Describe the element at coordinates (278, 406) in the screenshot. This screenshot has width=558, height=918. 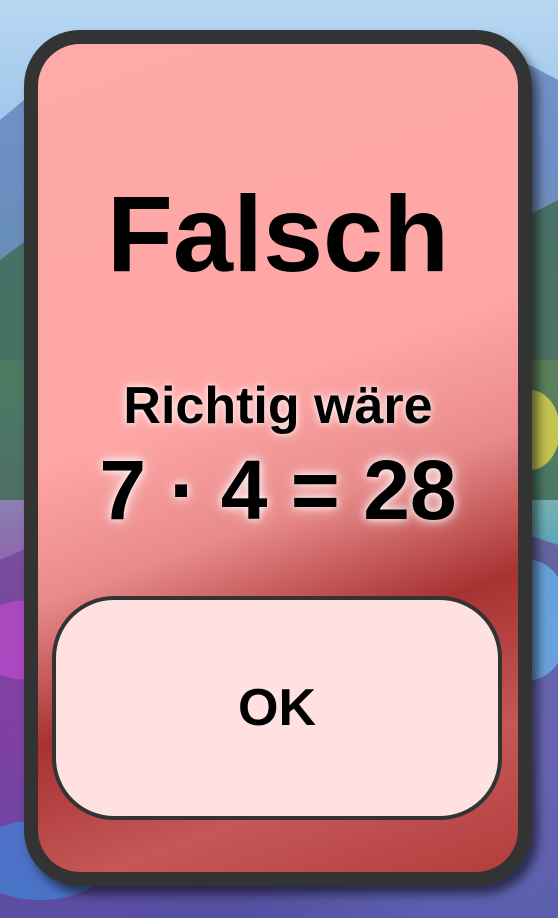
I see `correct-answer-label: Richtig wäre` at that location.